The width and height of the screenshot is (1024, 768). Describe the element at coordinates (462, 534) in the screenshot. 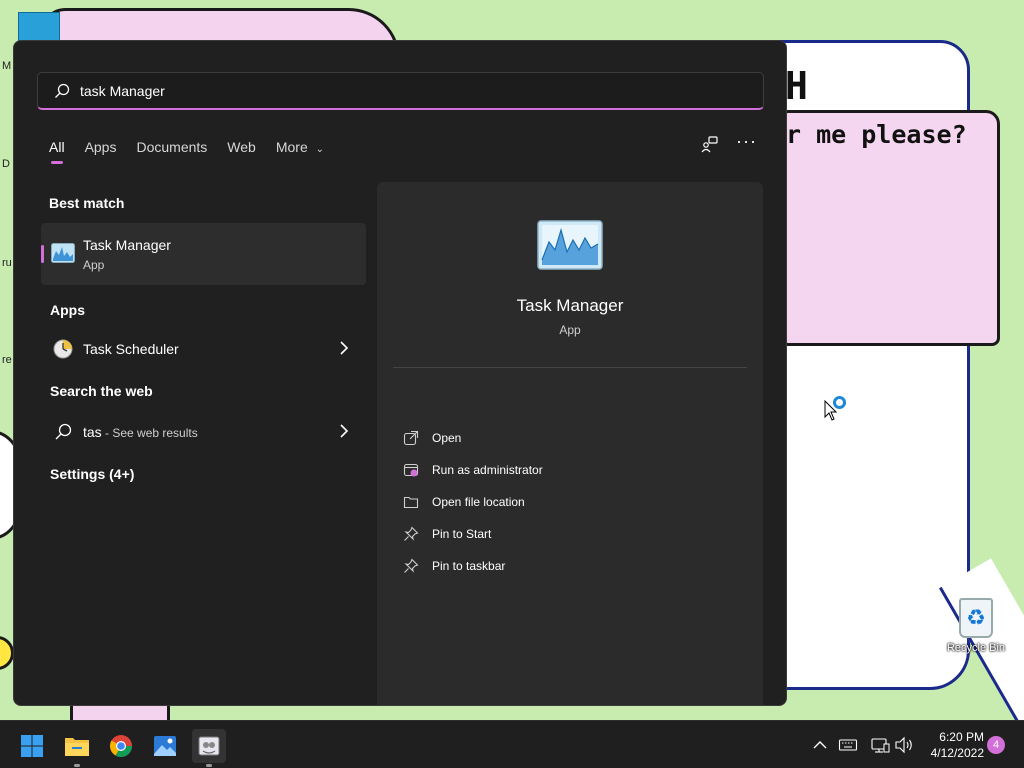

I see `action-label: Pin to Start` at that location.